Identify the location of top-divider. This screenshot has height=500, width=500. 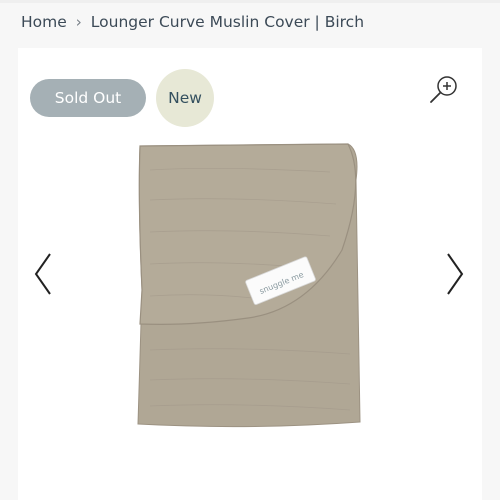
(250, 1).